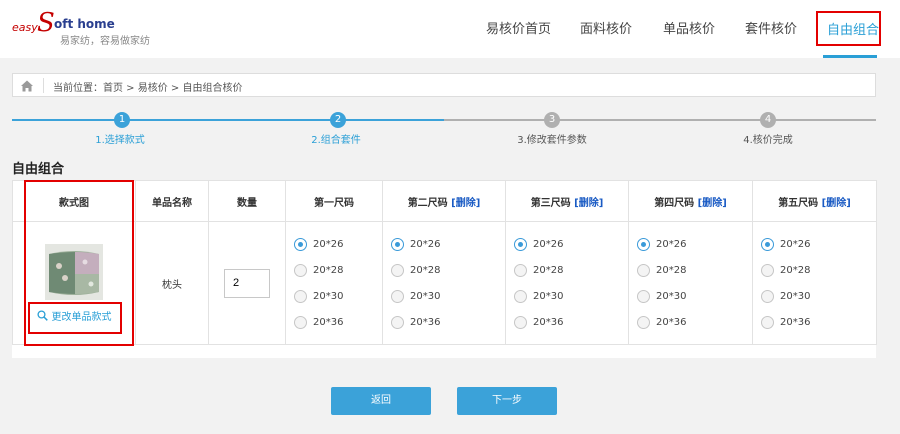 The image size is (900, 434). What do you see at coordinates (694, 296) in the screenshot?
I see `size4-option: 20*30` at bounding box center [694, 296].